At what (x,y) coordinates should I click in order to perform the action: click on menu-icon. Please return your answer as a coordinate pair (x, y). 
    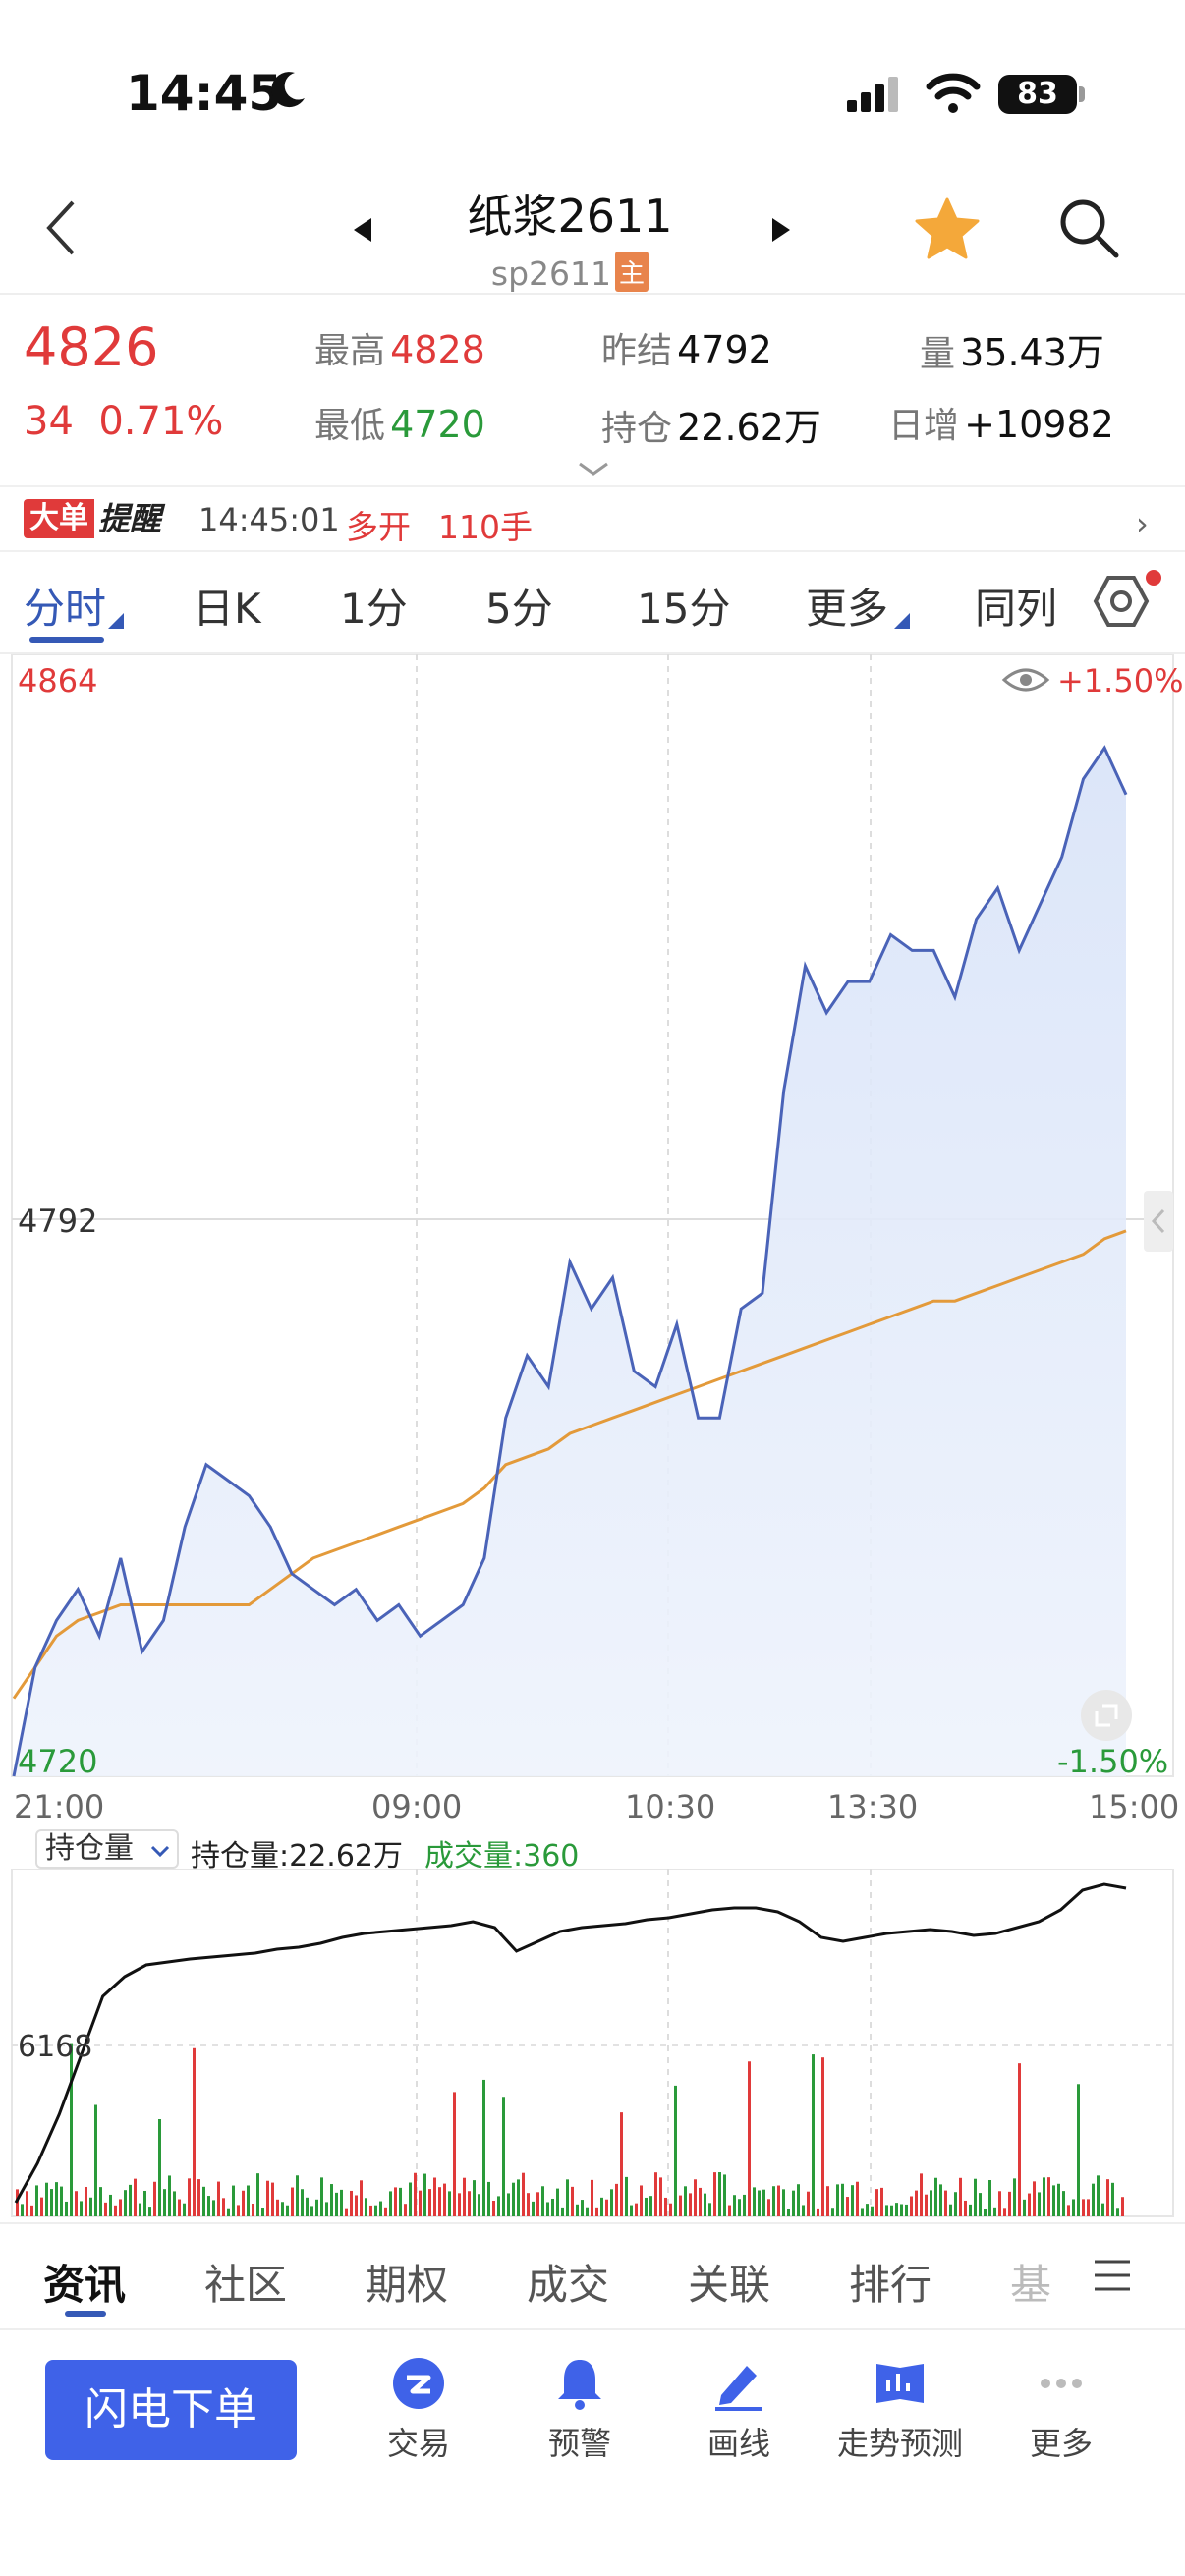
    Looking at the image, I should click on (1112, 2275).